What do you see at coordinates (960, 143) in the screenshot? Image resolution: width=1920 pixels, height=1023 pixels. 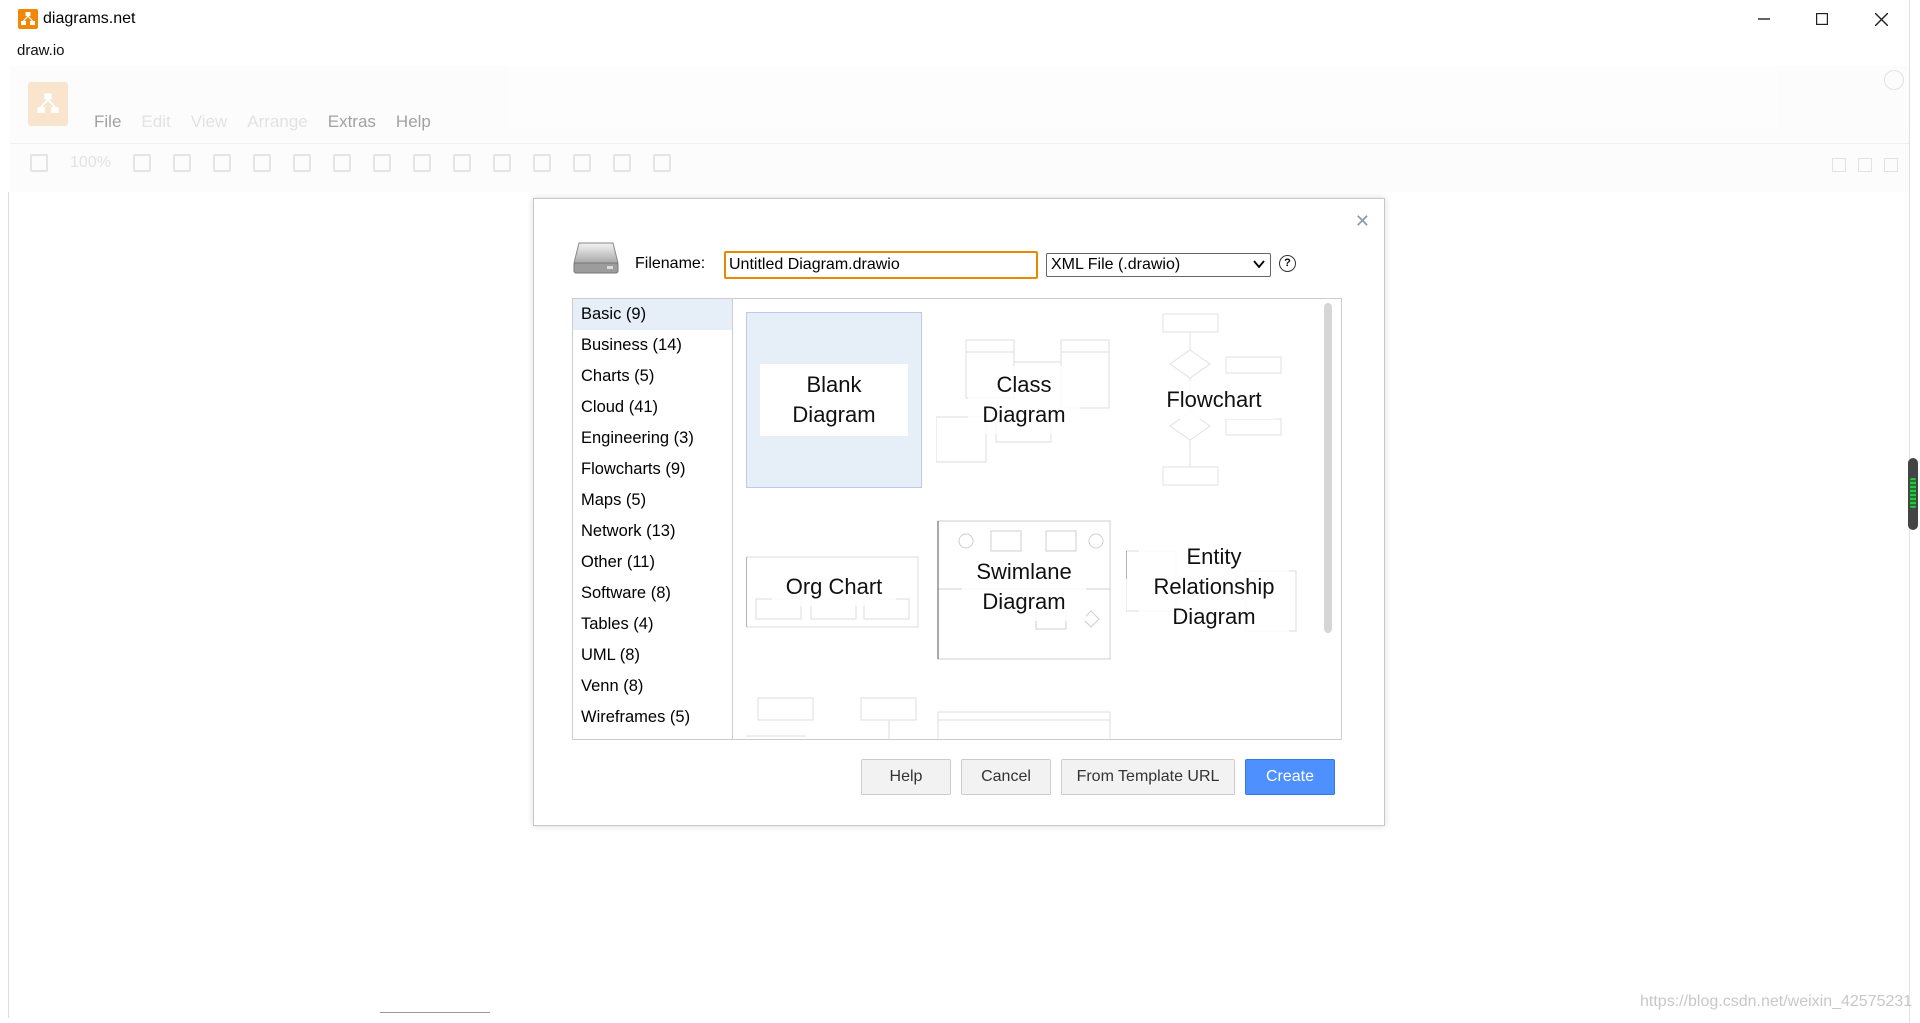 I see `toolbar-divider` at bounding box center [960, 143].